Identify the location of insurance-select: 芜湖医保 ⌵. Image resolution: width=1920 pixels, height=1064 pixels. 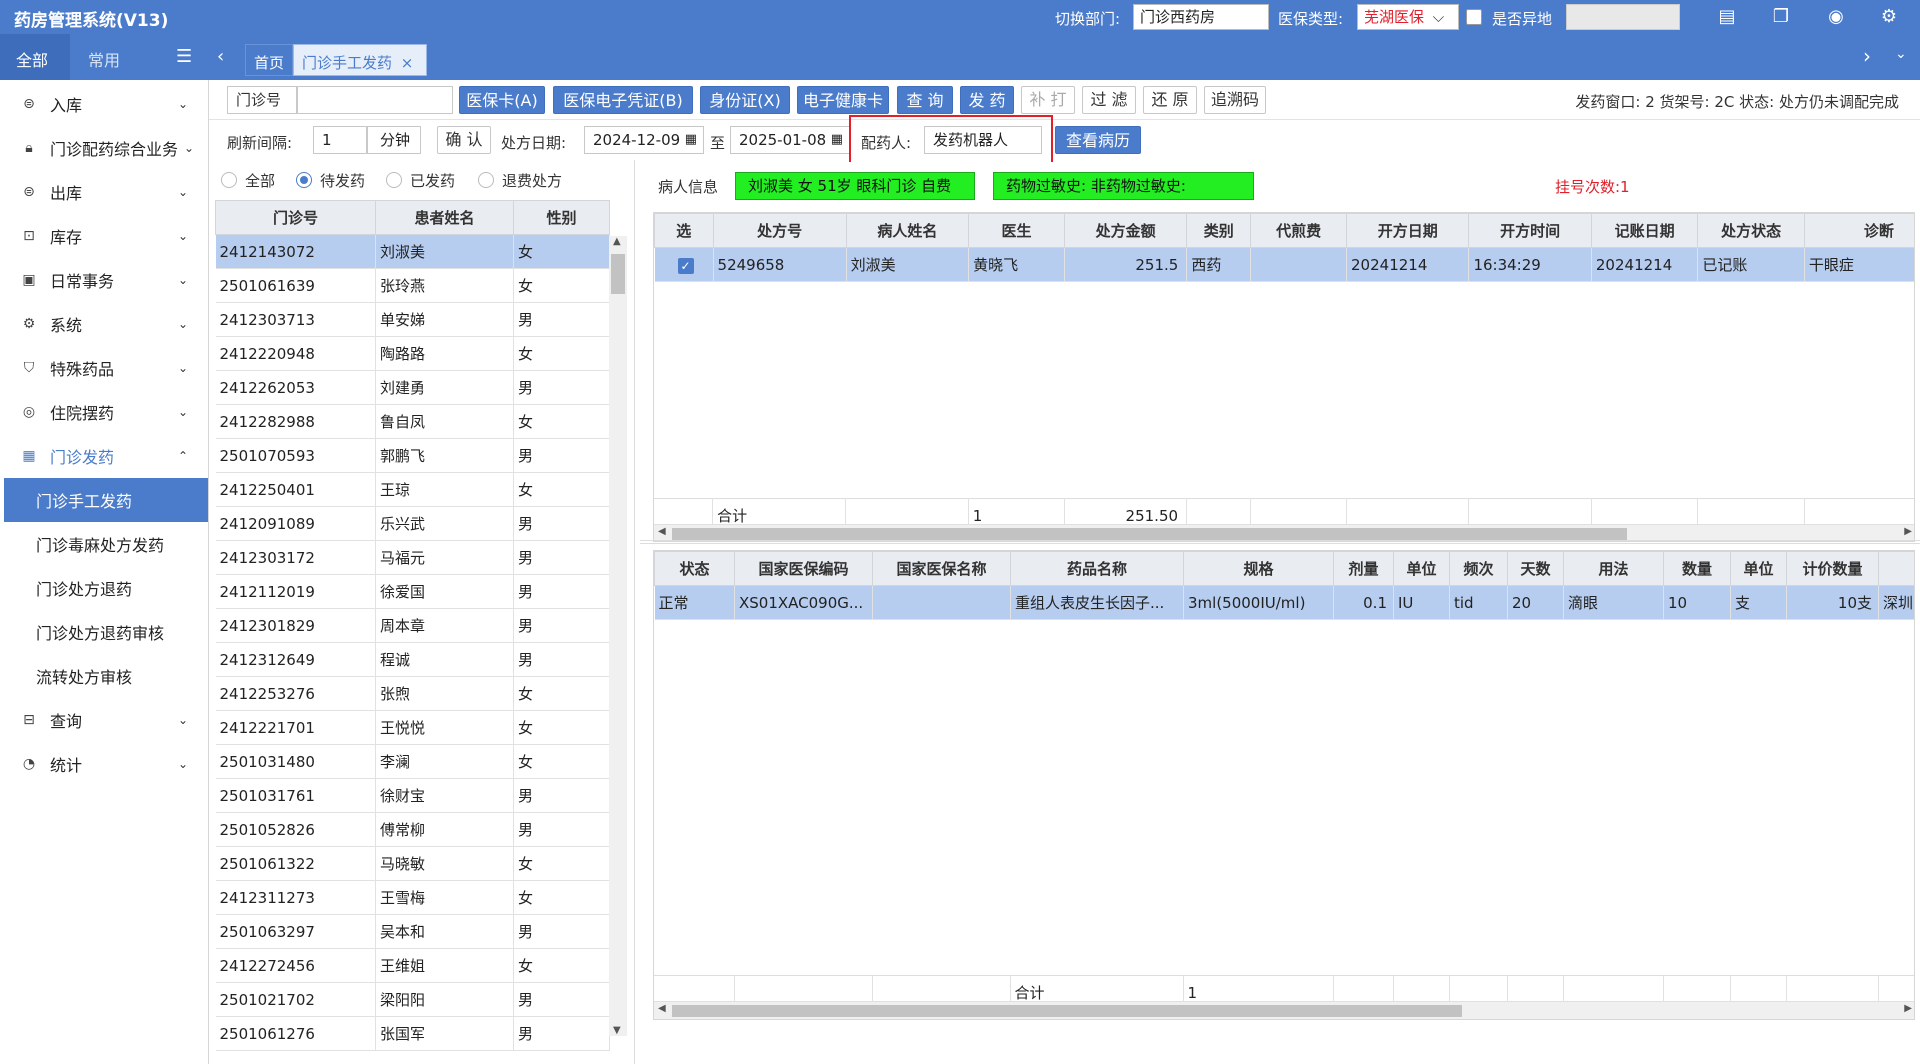
(1408, 17).